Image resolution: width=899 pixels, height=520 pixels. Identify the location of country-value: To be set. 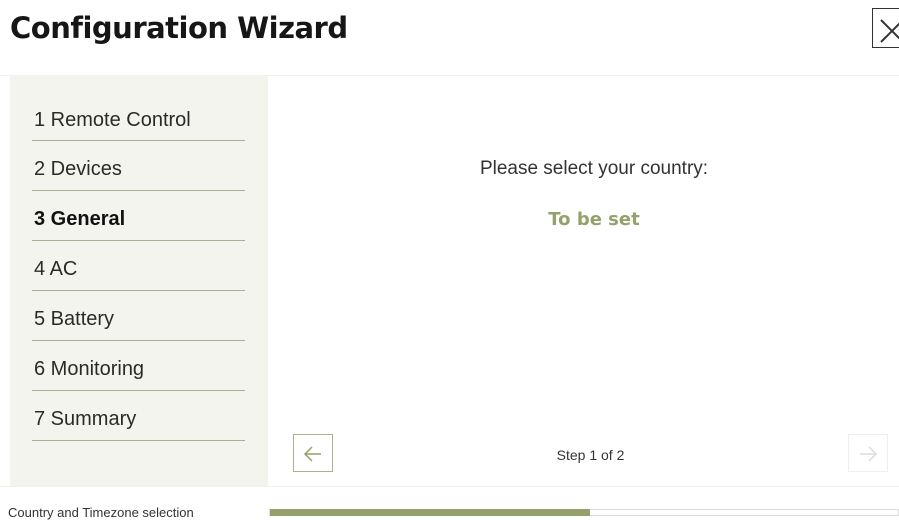
(583, 219).